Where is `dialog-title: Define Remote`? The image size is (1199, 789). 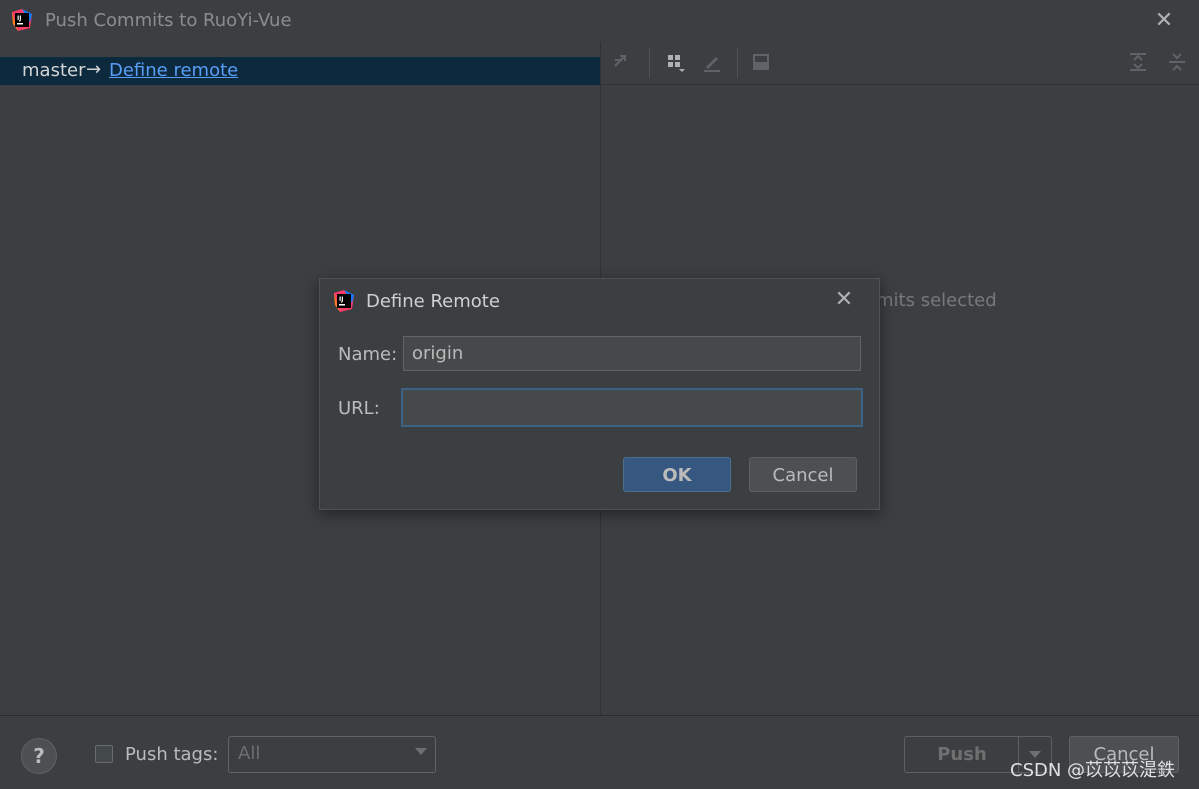
dialog-title: Define Remote is located at coordinates (433, 301).